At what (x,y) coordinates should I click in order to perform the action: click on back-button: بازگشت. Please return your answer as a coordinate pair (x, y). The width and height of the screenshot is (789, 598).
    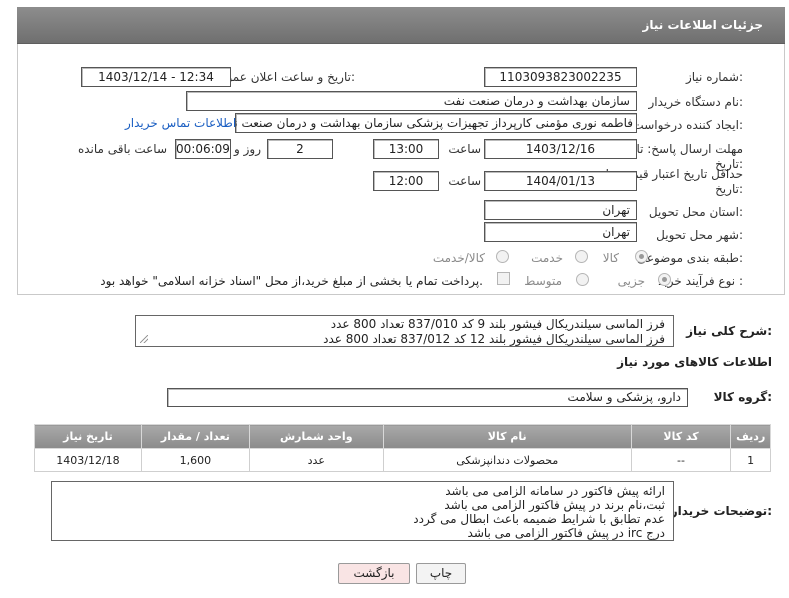
    Looking at the image, I should click on (374, 573).